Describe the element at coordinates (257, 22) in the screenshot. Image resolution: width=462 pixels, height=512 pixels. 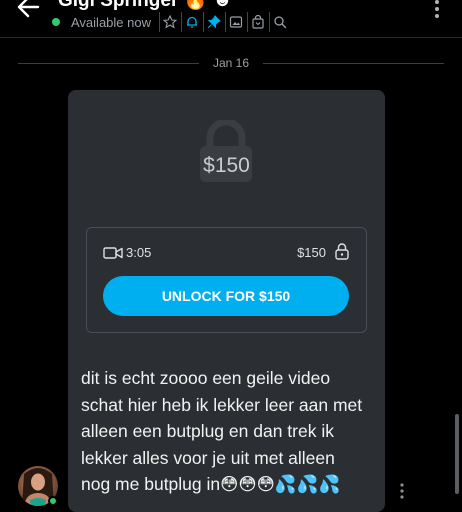
I see `shopping-bag-icon` at that location.